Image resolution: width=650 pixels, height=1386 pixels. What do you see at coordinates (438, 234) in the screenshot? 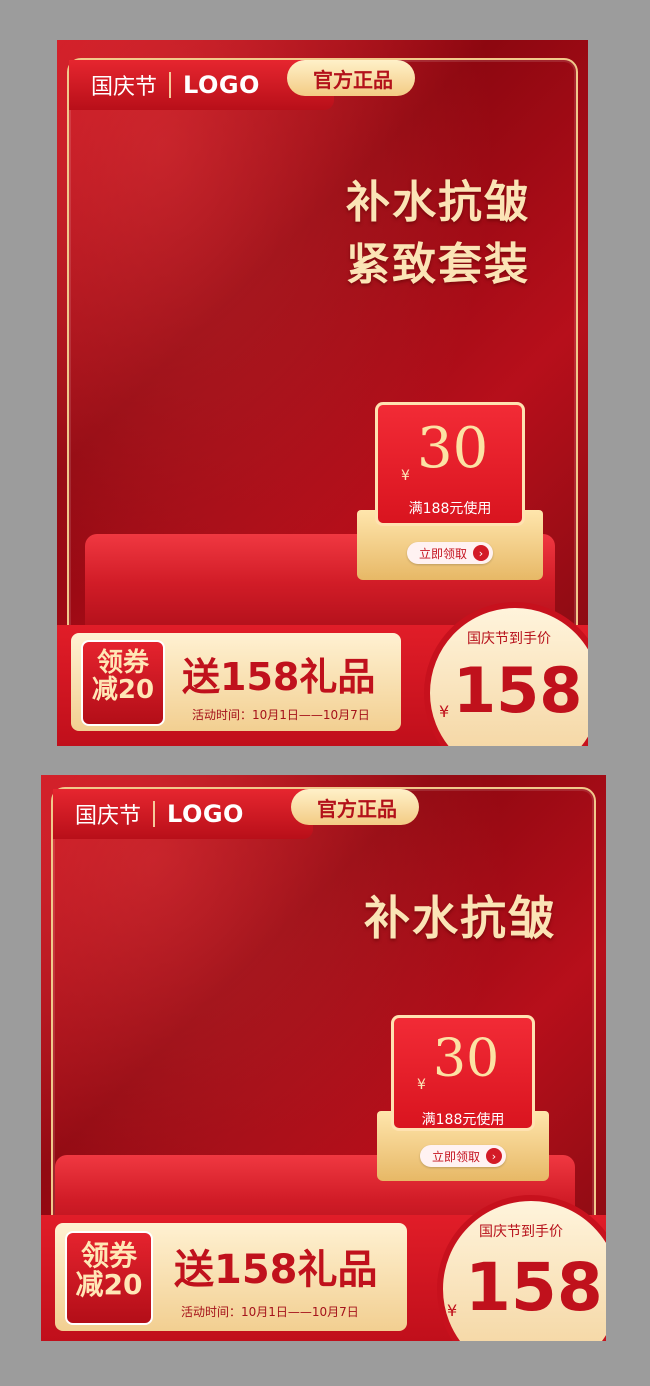
I see `headline: 补水抗皱 紧致套装` at bounding box center [438, 234].